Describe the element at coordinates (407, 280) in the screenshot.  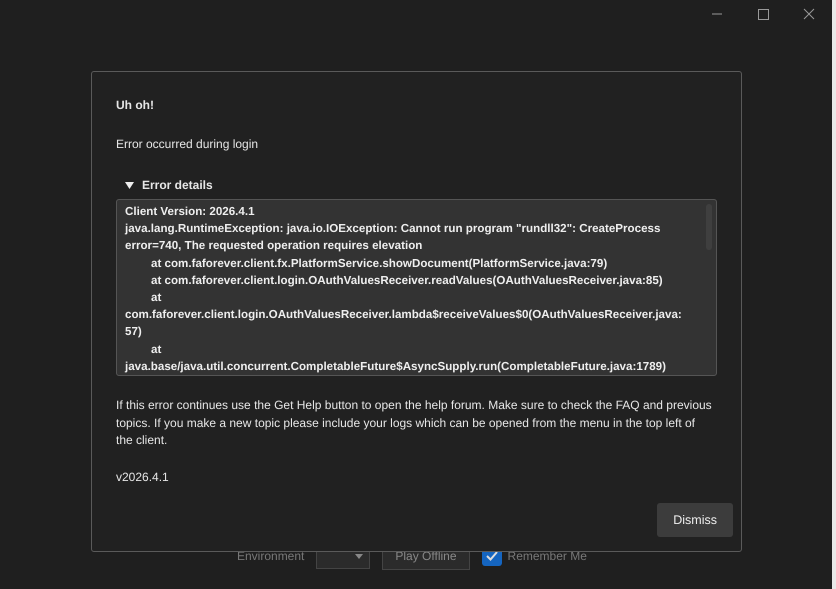
I see `stack-trace-line: at com.faforever.client.login.OAuthValuesReceiver.readValues(OAuthValuesReceiver.java:85)` at that location.